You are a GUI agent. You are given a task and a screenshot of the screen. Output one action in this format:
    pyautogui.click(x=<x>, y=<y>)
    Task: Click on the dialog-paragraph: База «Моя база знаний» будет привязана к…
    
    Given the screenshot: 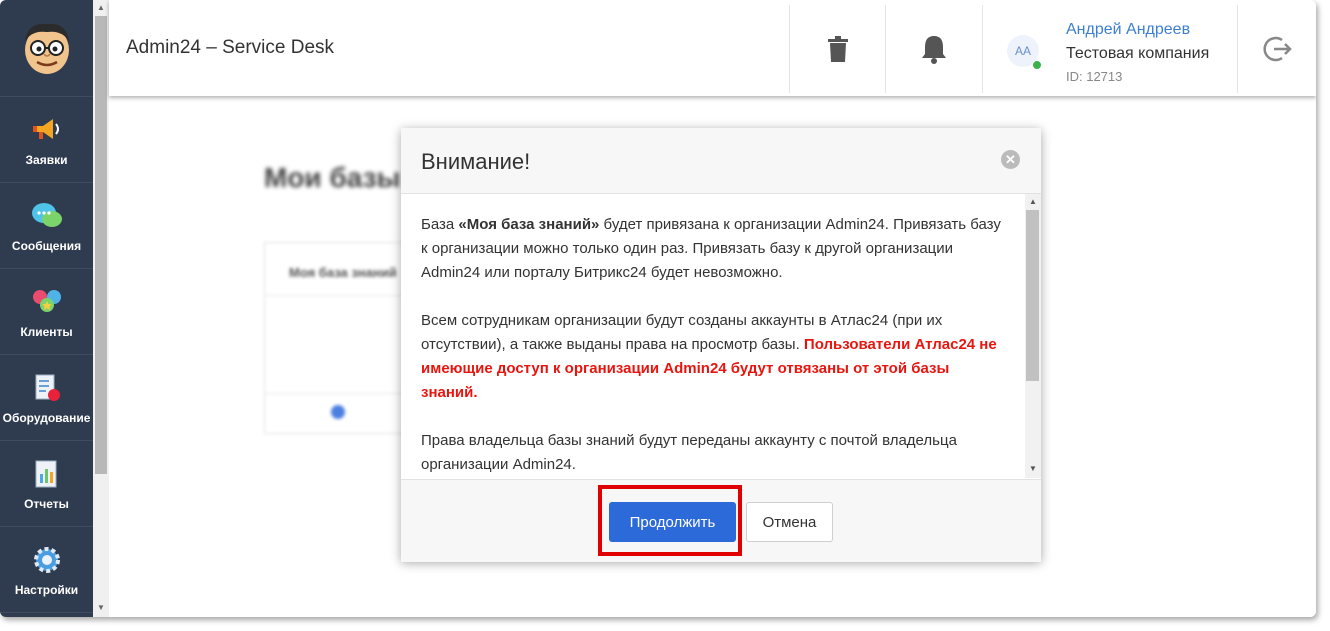 What is the action you would take?
    pyautogui.click(x=713, y=249)
    